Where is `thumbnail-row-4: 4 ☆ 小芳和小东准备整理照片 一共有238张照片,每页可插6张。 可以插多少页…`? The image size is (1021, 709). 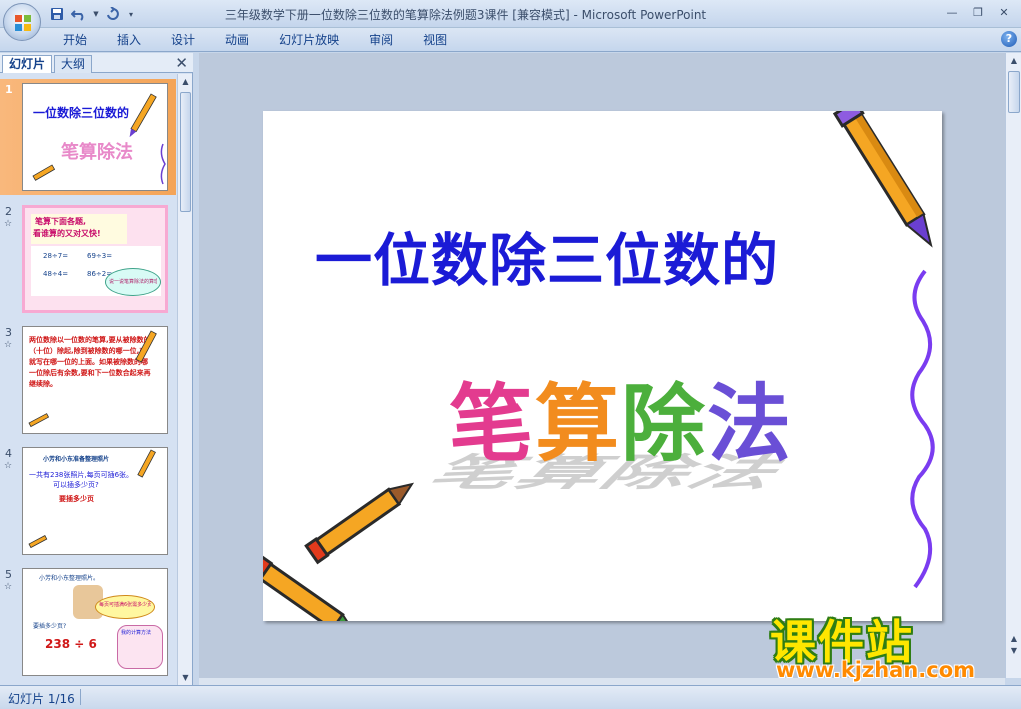 thumbnail-row-4: 4 ☆ 小芳和小东准备整理照片 一共有238张照片,每页可插6张。 可以插多少页… is located at coordinates (88, 501).